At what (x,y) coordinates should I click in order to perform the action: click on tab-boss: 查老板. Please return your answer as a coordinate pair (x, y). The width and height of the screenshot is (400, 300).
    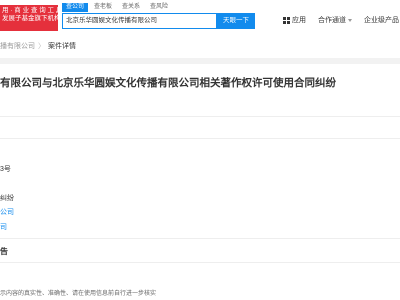
    Looking at the image, I should click on (103, 7).